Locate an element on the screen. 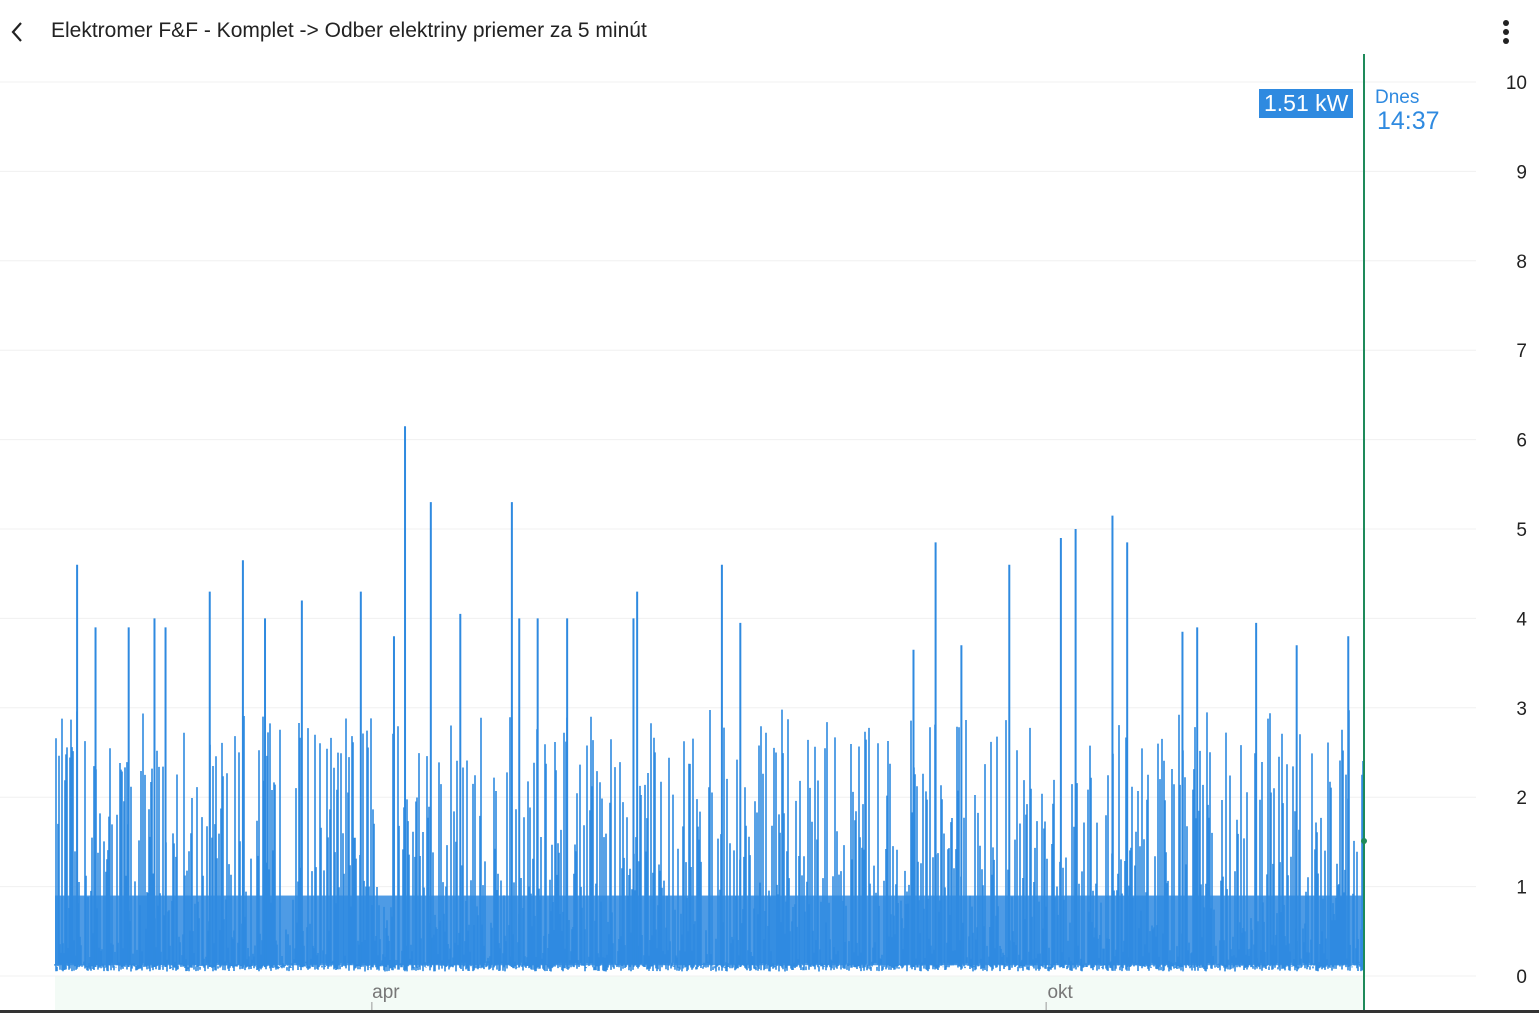 The width and height of the screenshot is (1539, 1013). x-tick-label: apr is located at coordinates (386, 992).